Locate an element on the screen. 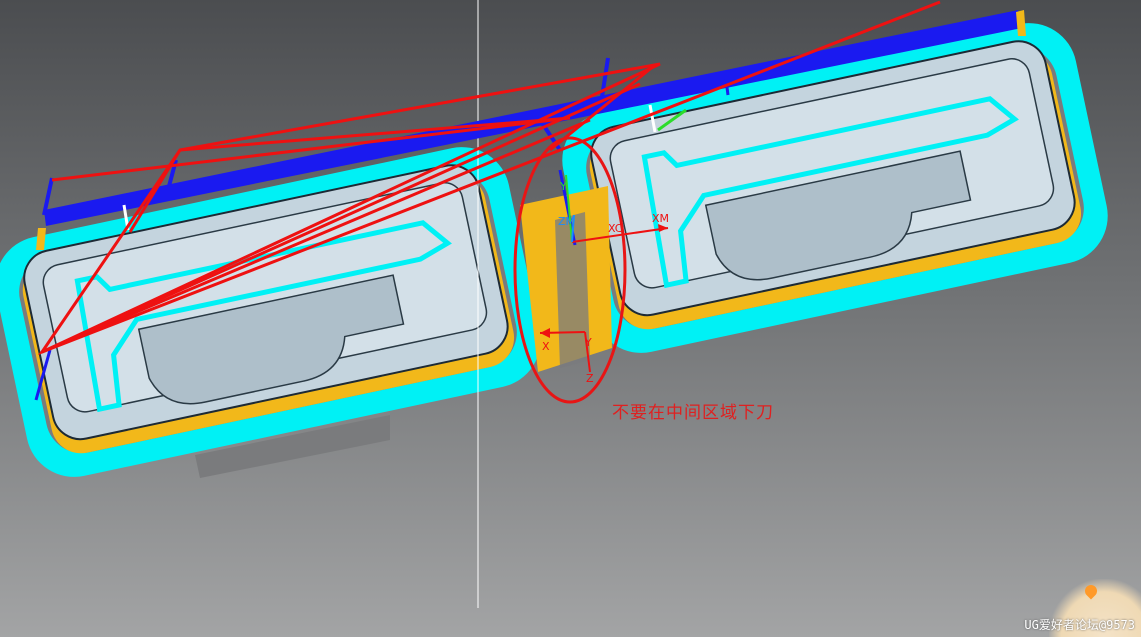 Image resolution: width=1141 pixels, height=637 pixels. wcs-xm-label: XM is located at coordinates (660, 218).